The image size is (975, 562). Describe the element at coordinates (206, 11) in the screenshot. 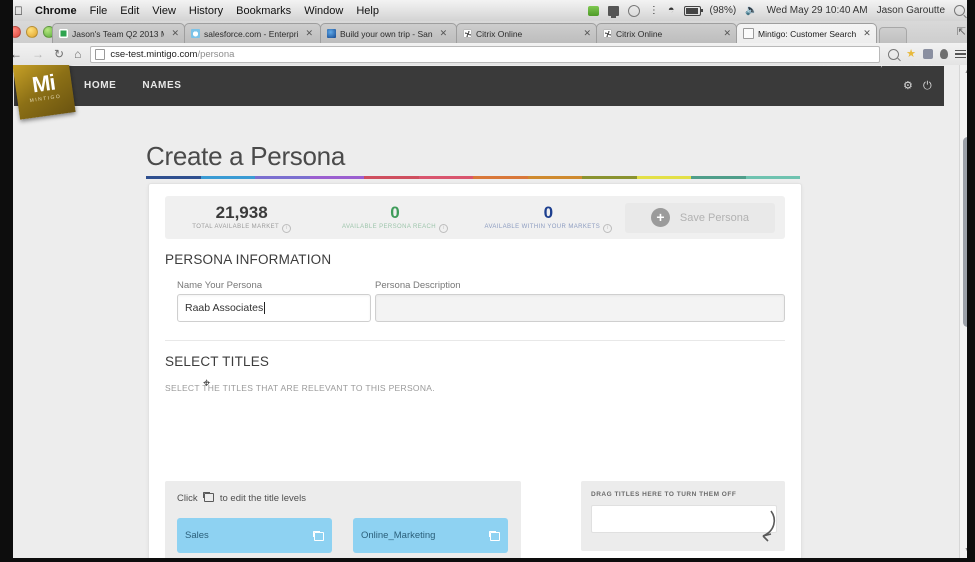

I see `menu-history: History` at that location.